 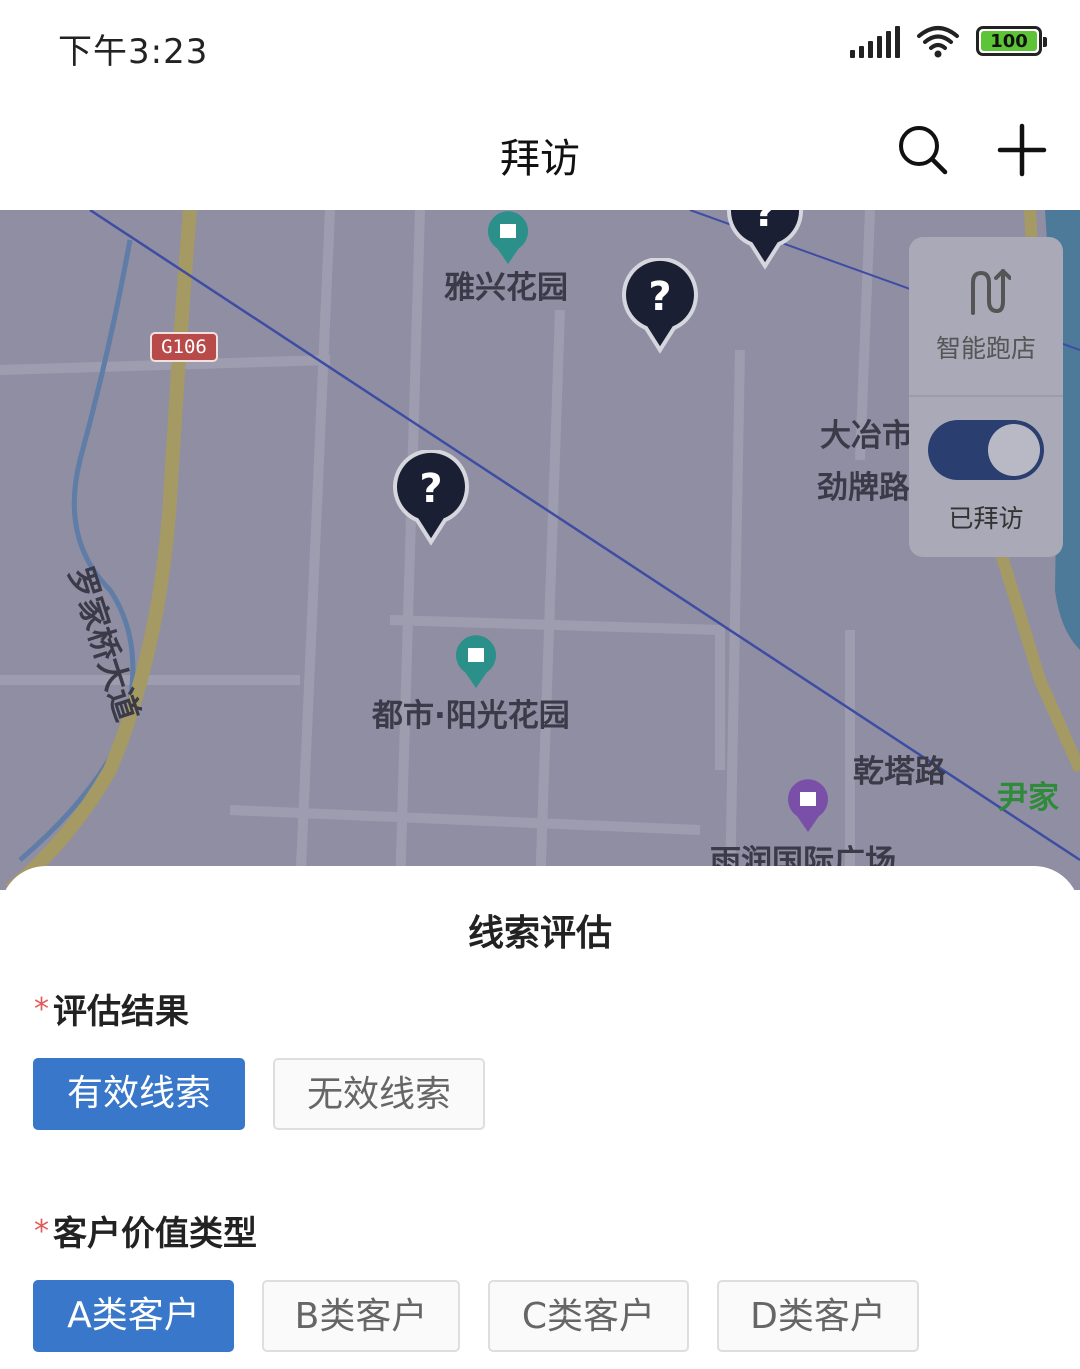 What do you see at coordinates (1014, 450) in the screenshot?
I see `toggle-knob` at bounding box center [1014, 450].